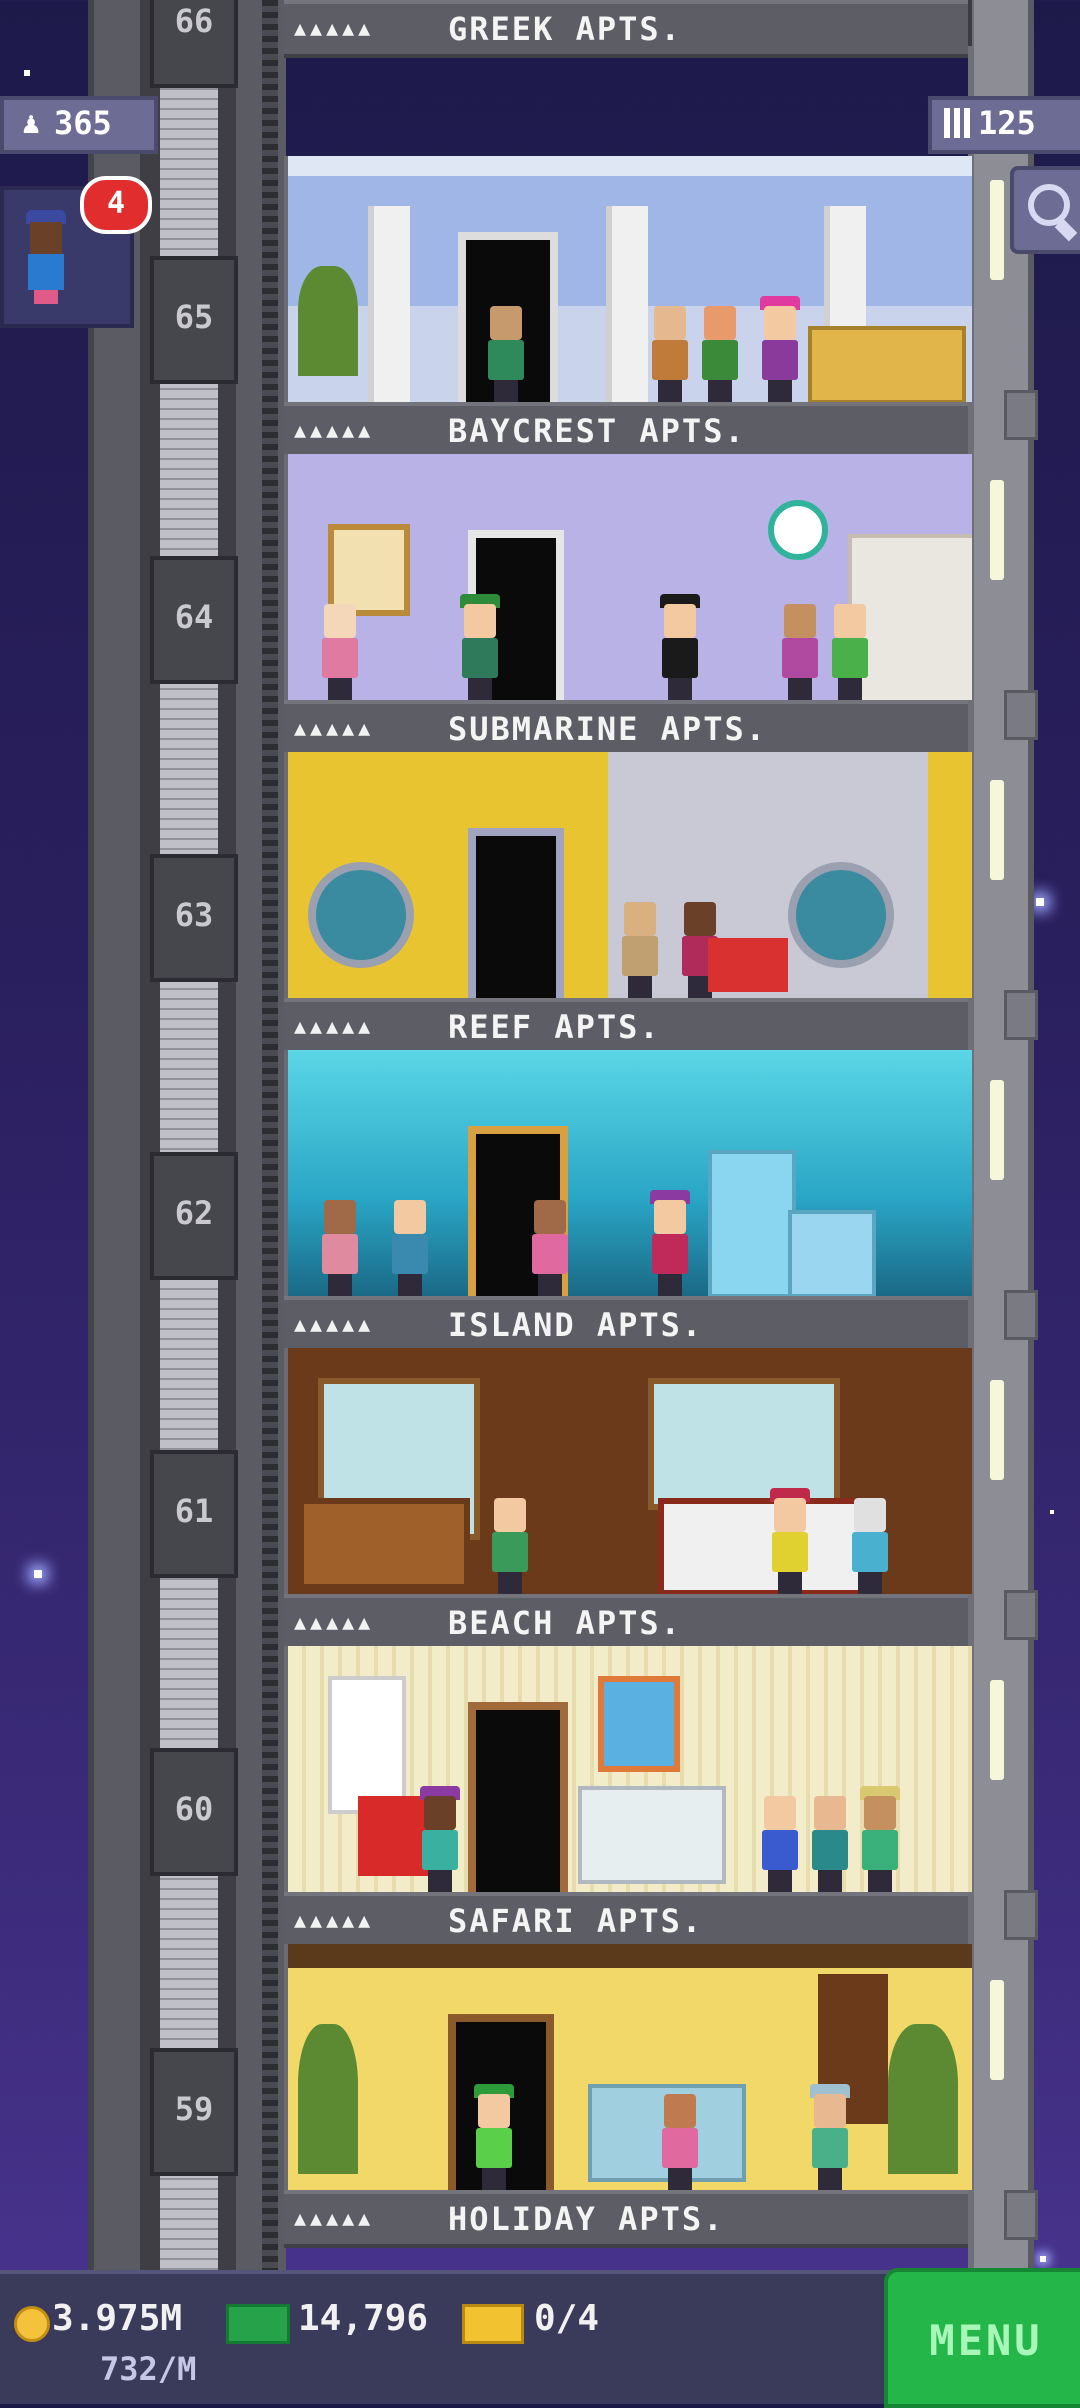 This screenshot has width=1080, height=2408. I want to click on floor-number-63: 63, so click(194, 918).